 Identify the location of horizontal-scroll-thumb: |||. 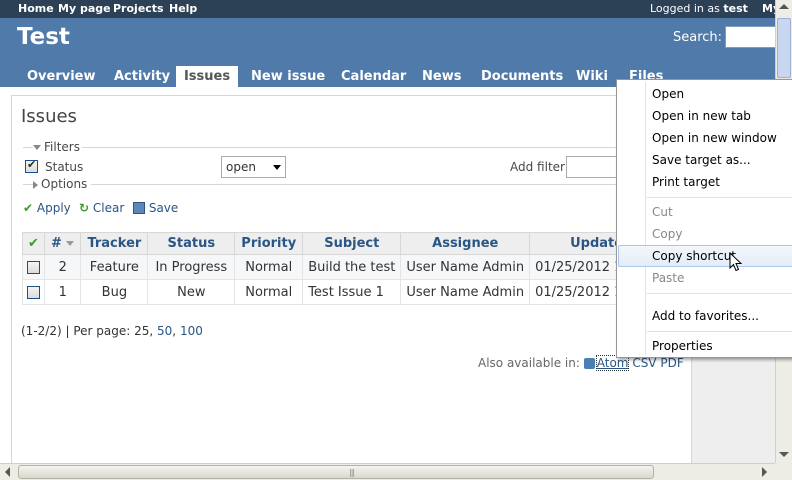
(336, 472).